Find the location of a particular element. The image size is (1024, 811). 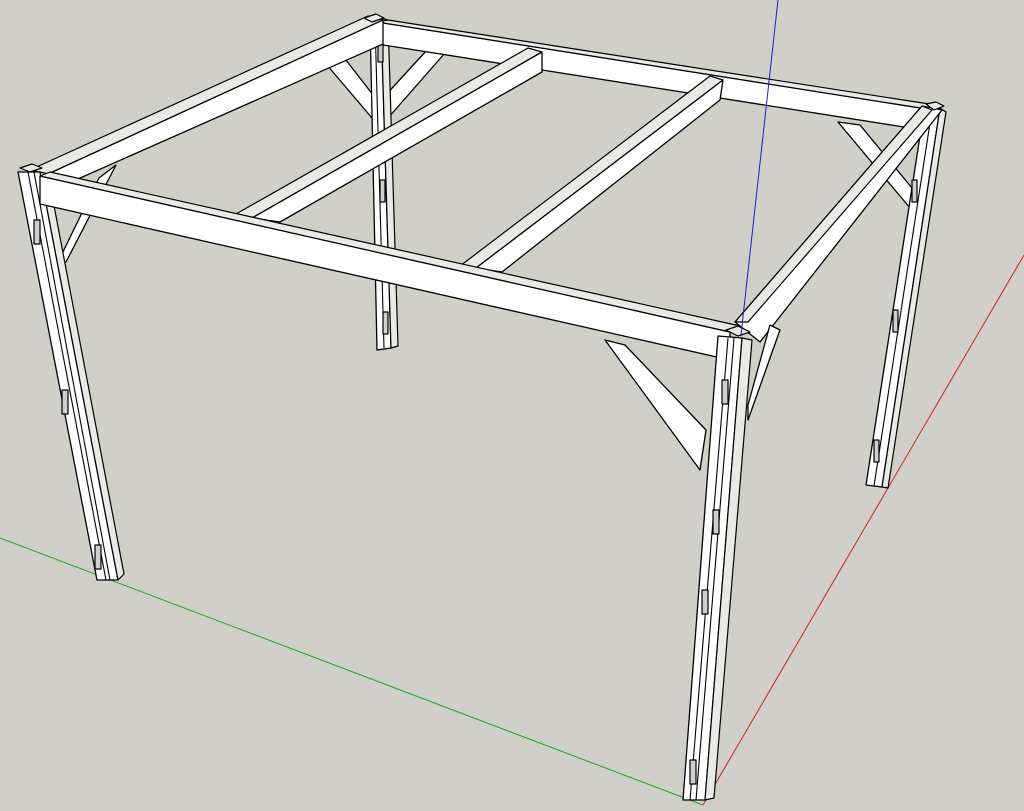

post-front-left is located at coordinates (71, 376).